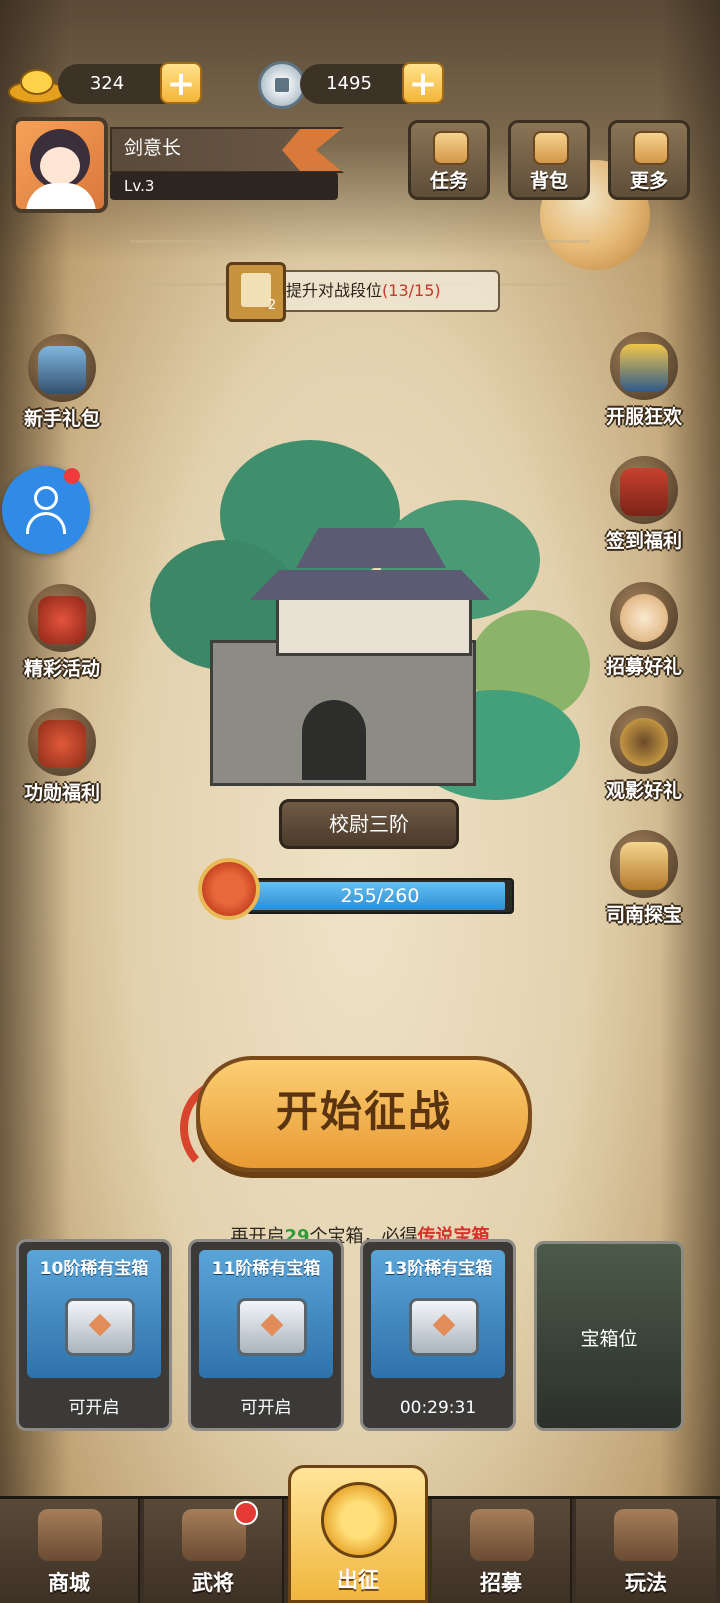 The height and width of the screenshot is (1603, 720). I want to click on newbie-pack-label: 新手礼包, so click(61, 419).